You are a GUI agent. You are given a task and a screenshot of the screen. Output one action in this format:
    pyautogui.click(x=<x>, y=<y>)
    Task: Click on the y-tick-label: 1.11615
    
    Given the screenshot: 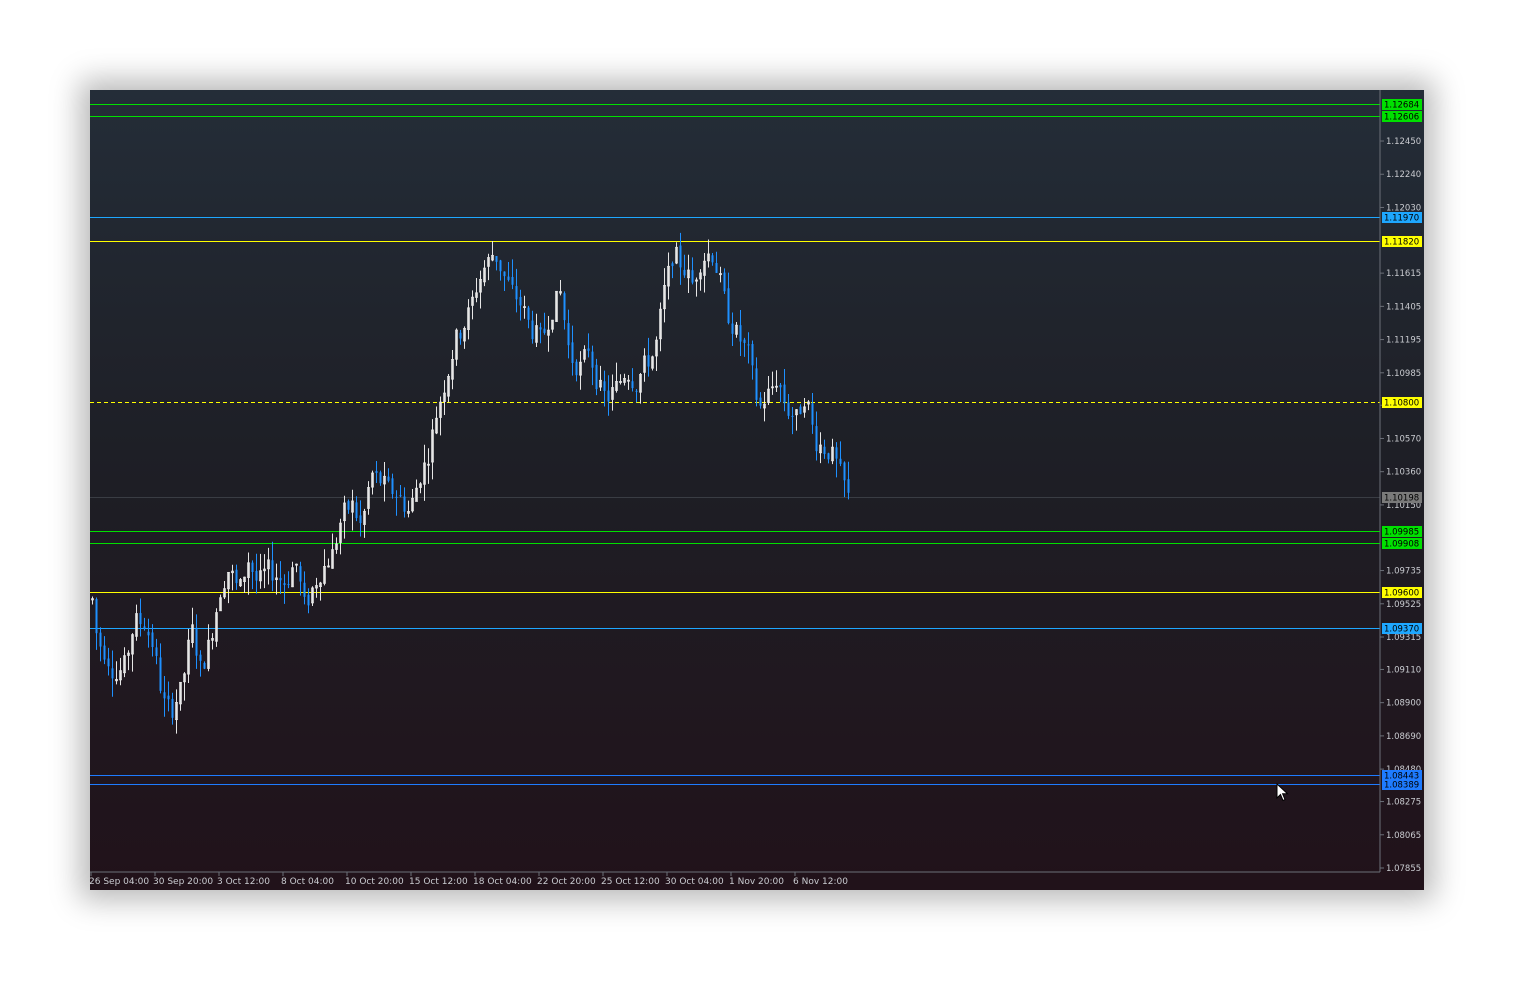 What is the action you would take?
    pyautogui.click(x=1403, y=274)
    